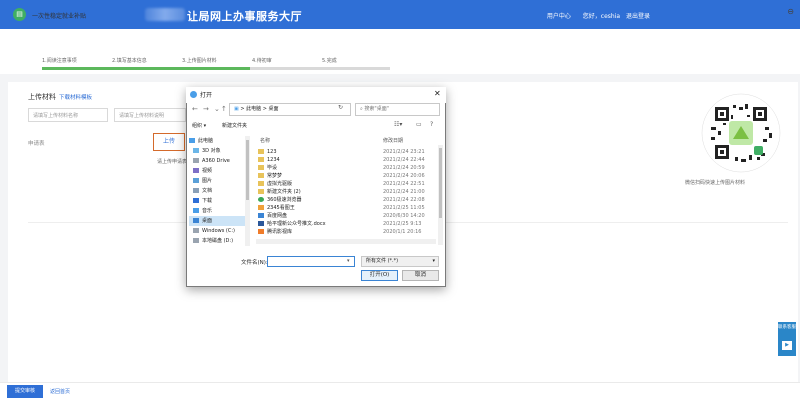 The height and width of the screenshot is (402, 800). What do you see at coordinates (265, 140) in the screenshot?
I see `column-header-name: 名称` at bounding box center [265, 140].